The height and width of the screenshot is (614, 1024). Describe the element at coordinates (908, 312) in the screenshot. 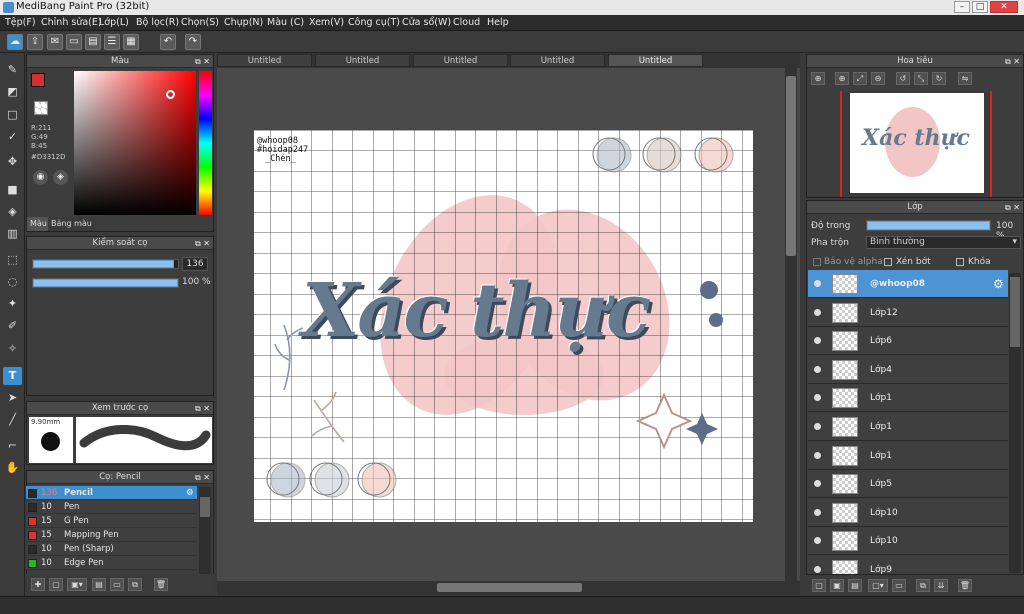

I see `layer-row: Lớp12` at that location.